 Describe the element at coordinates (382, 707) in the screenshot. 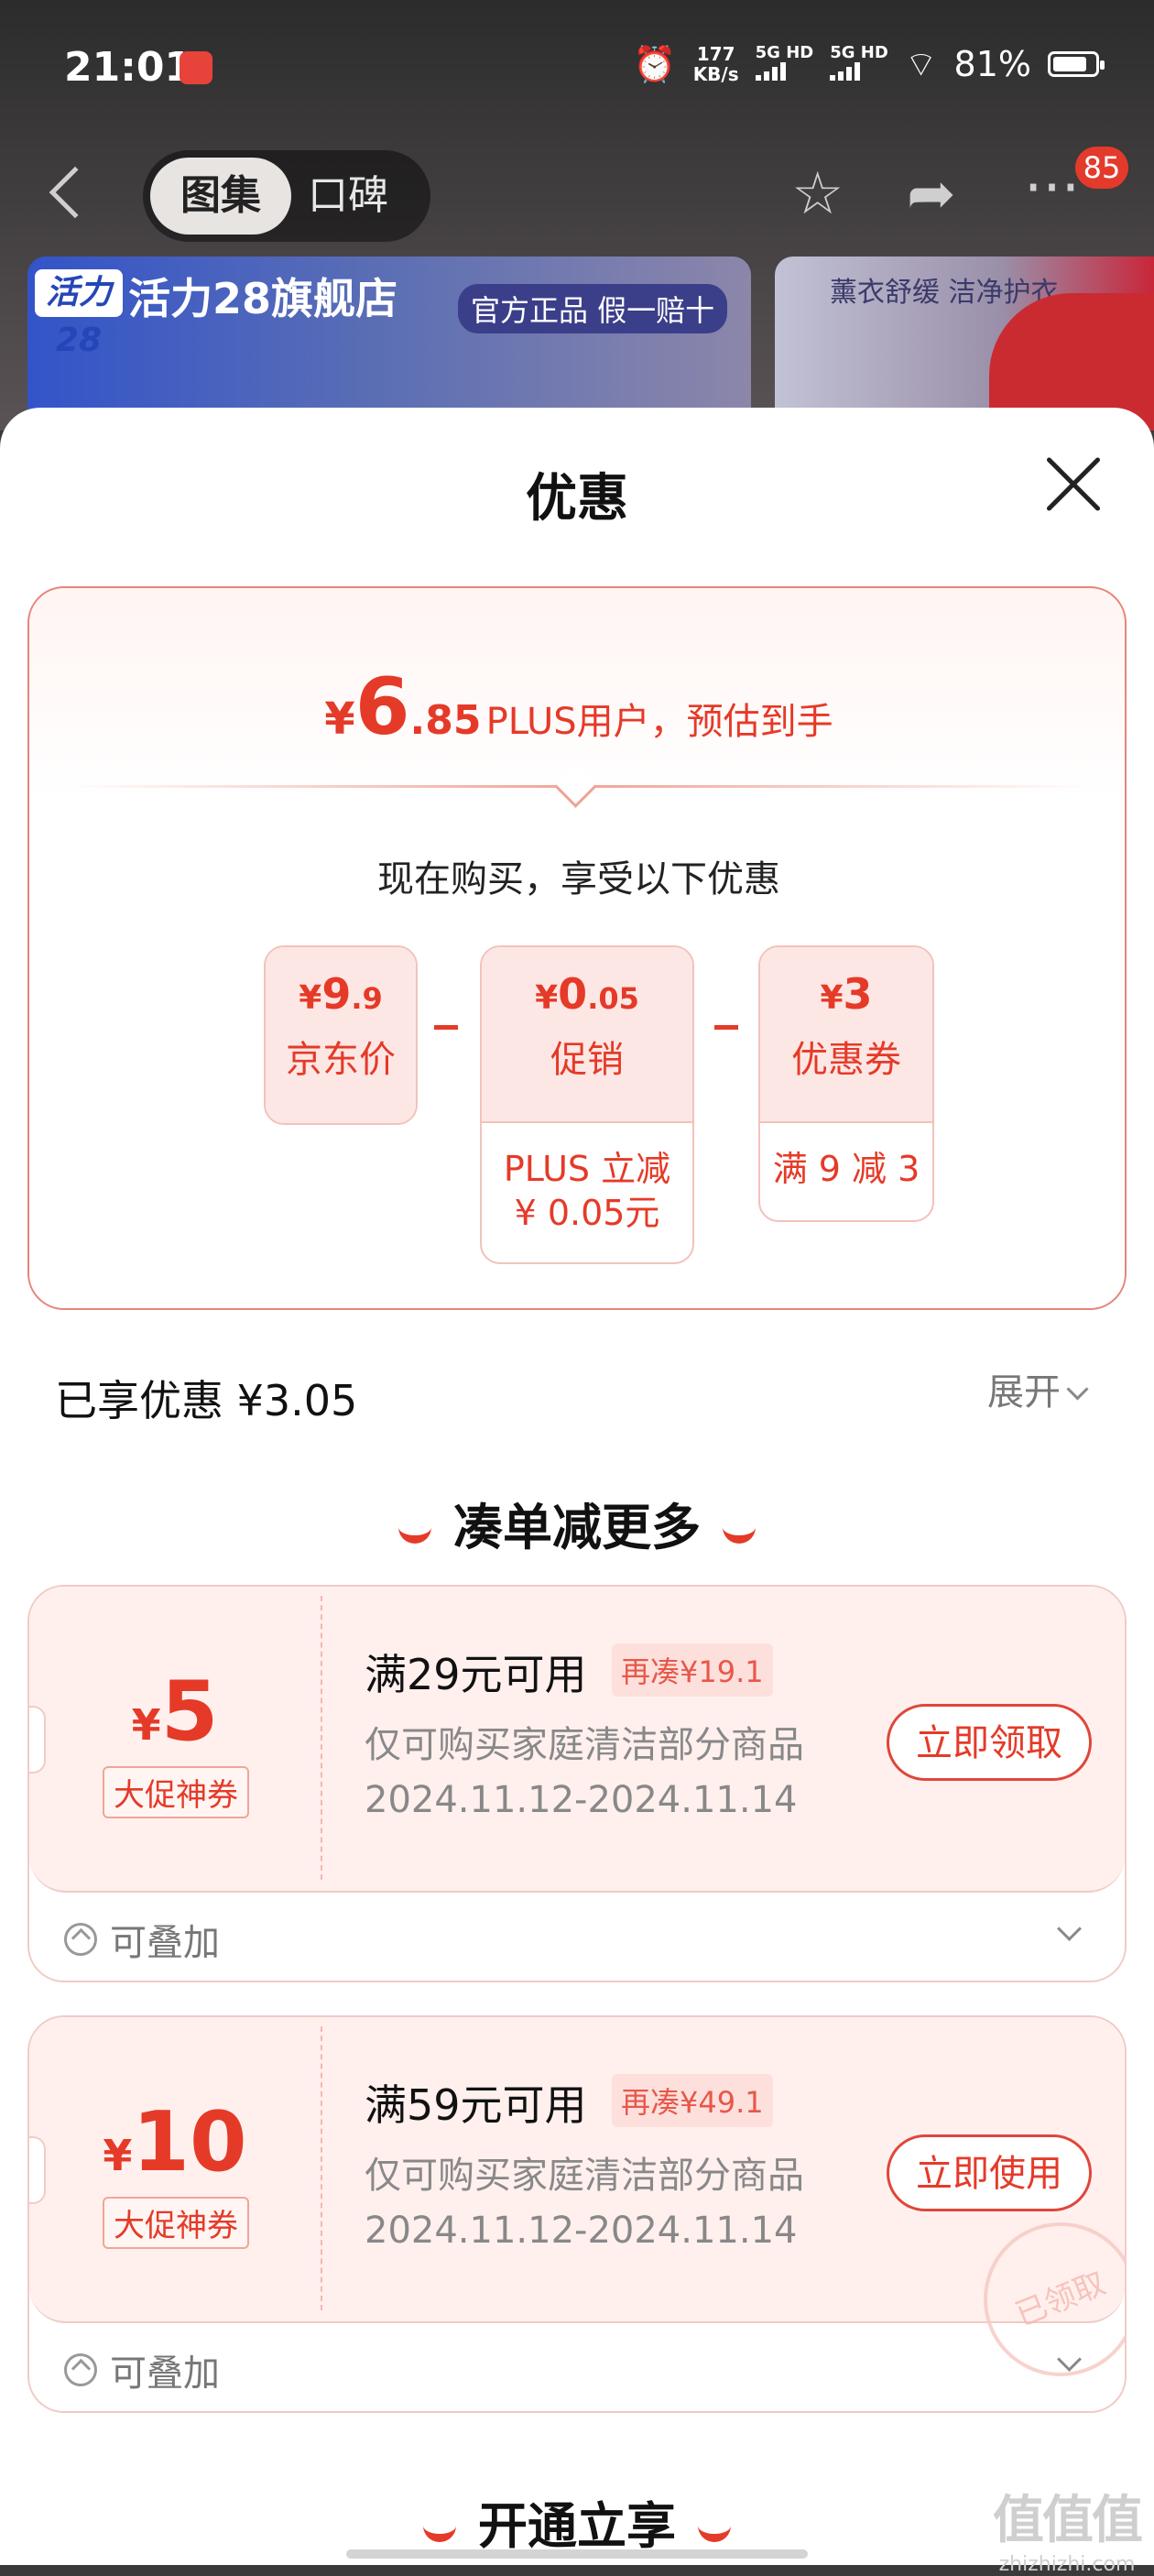

I see `estimate-integer: 6` at that location.